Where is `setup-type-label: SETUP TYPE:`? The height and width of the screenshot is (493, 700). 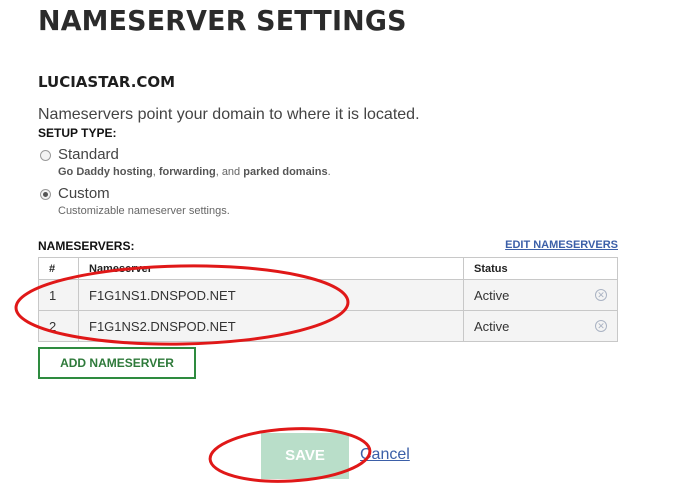
setup-type-label: SETUP TYPE: is located at coordinates (77, 133).